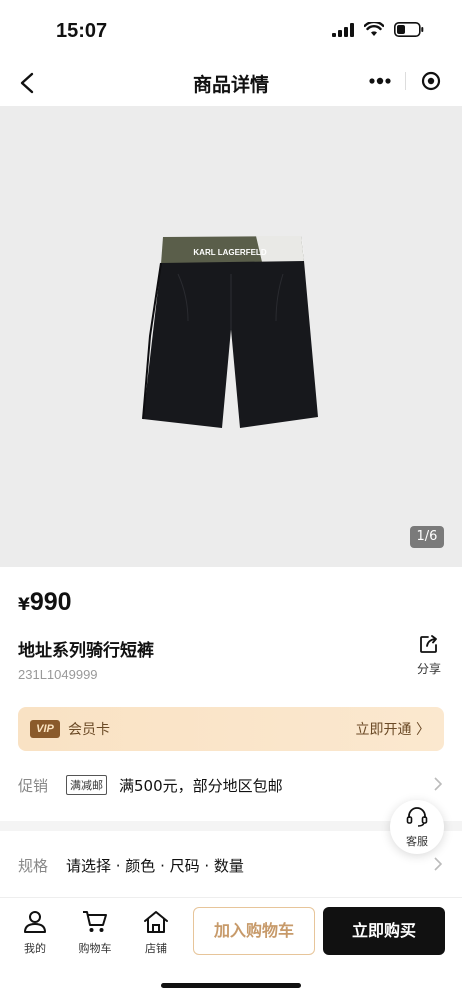  I want to click on add-to-cart-button: 加入购物车, so click(254, 931).